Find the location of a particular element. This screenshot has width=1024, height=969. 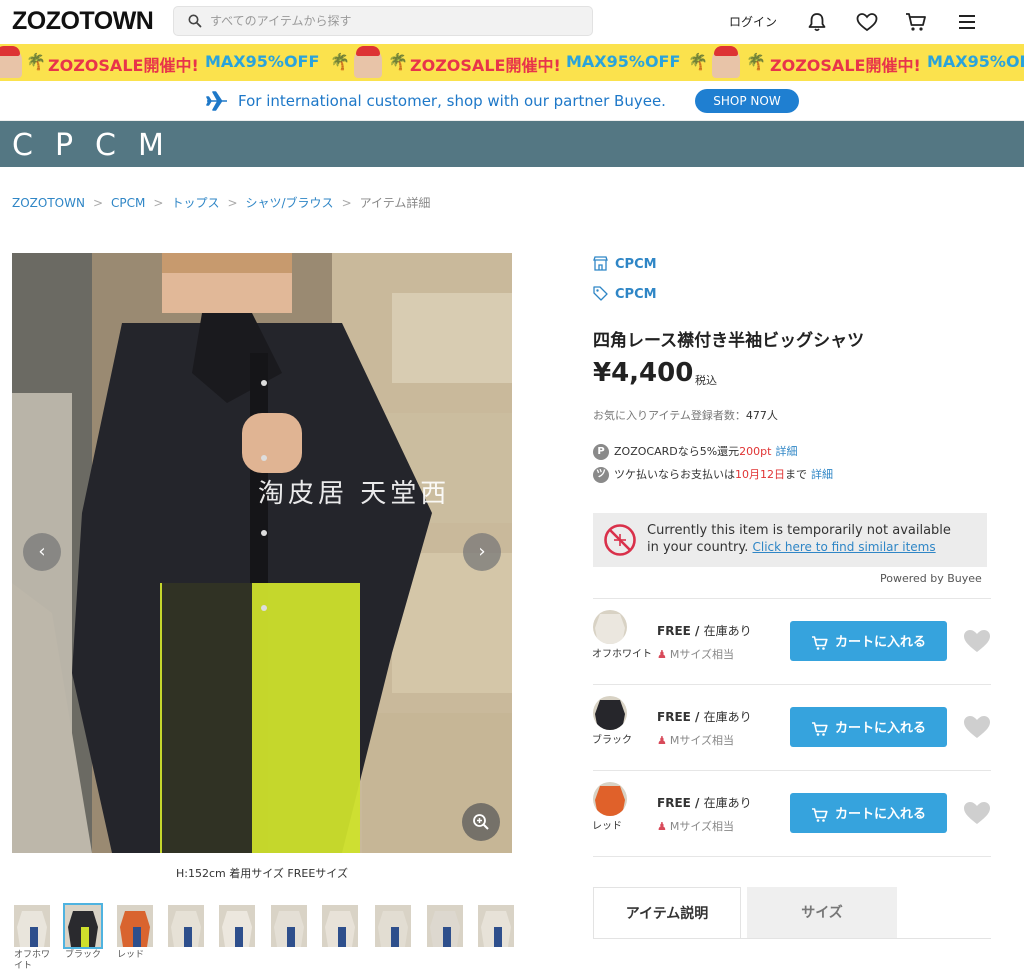

tab-item-description: アイテム説明 is located at coordinates (667, 913).